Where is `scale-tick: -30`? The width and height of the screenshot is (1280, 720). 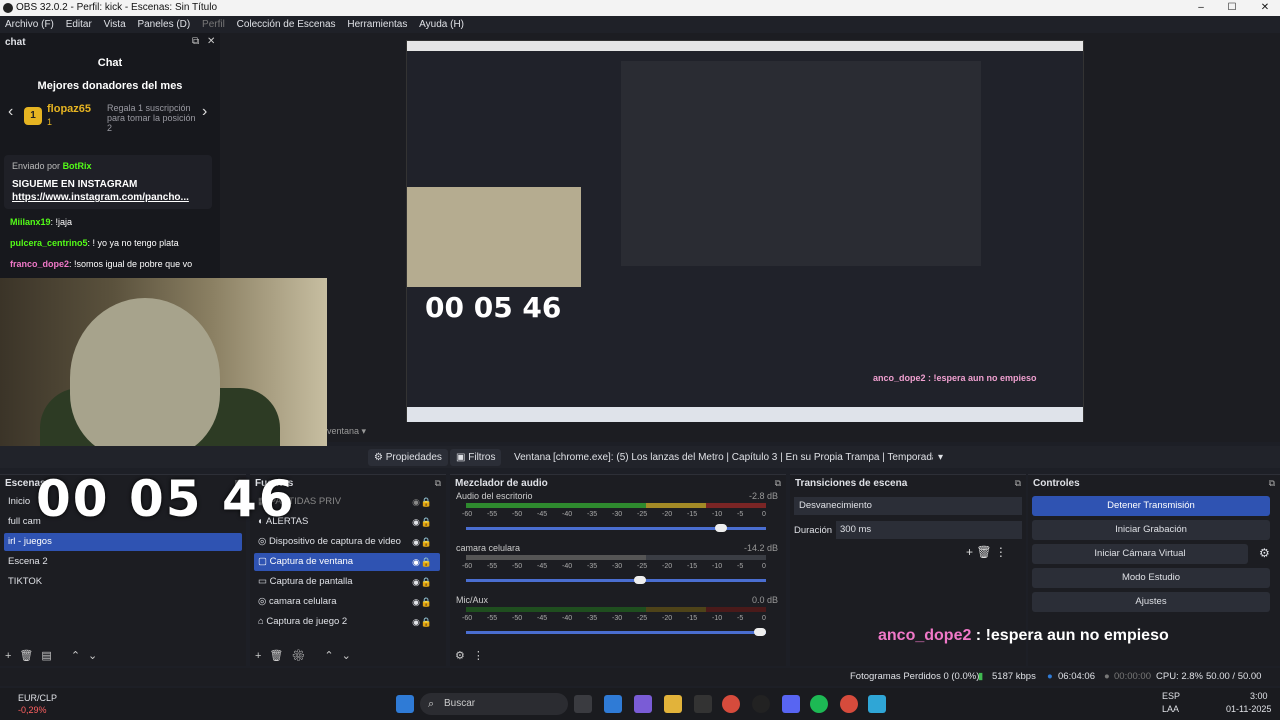 scale-tick: -30 is located at coordinates (617, 514).